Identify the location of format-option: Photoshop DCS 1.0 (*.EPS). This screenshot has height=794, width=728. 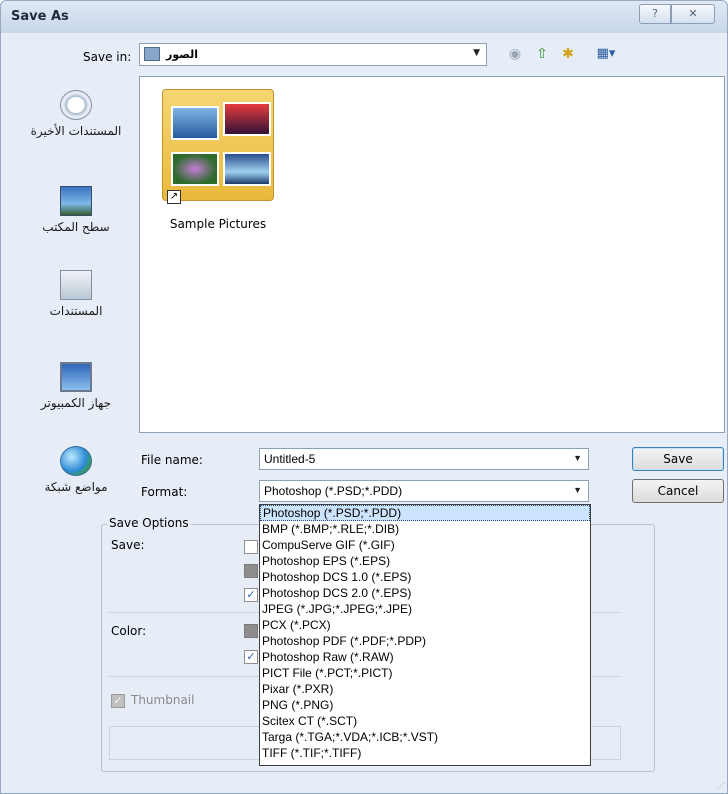
(425, 577).